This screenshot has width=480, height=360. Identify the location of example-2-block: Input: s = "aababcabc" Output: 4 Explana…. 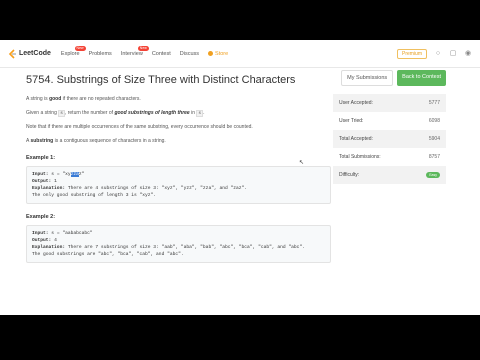
(178, 244).